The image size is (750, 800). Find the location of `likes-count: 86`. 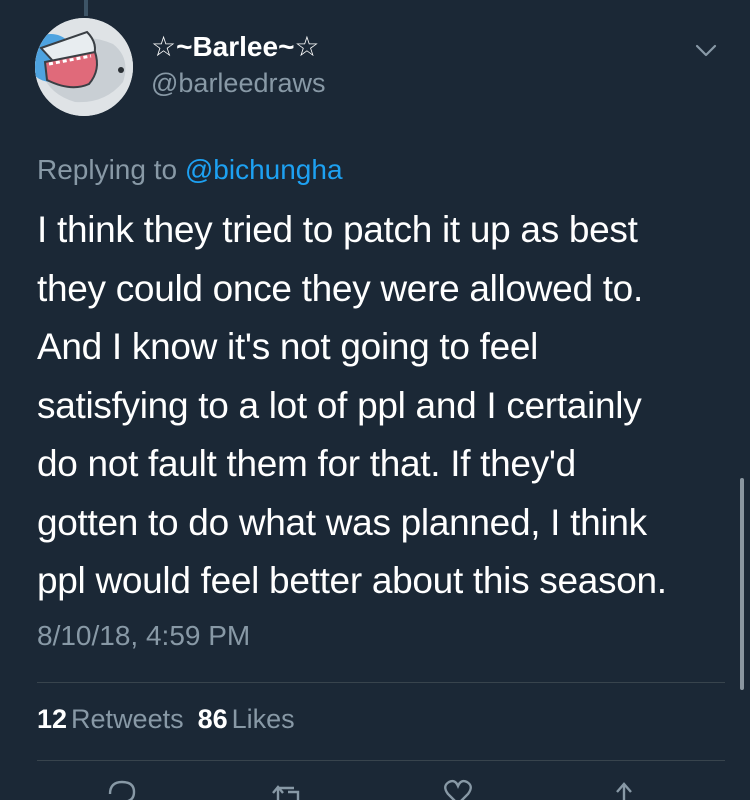

likes-count: 86 is located at coordinates (212, 719).